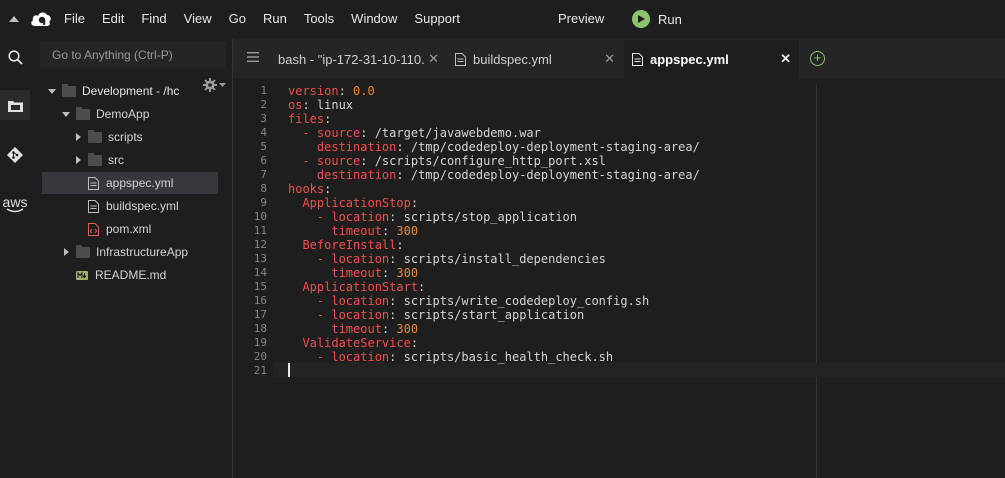 The width and height of the screenshot is (1005, 478). I want to click on yaml-value: : linux, so click(328, 105).